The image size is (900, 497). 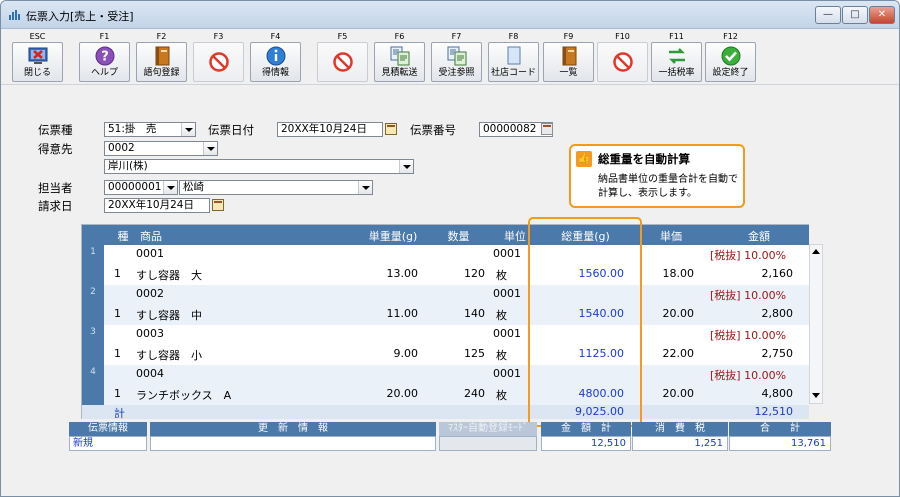 What do you see at coordinates (218, 36) in the screenshot?
I see `f3-key-label: F3` at bounding box center [218, 36].